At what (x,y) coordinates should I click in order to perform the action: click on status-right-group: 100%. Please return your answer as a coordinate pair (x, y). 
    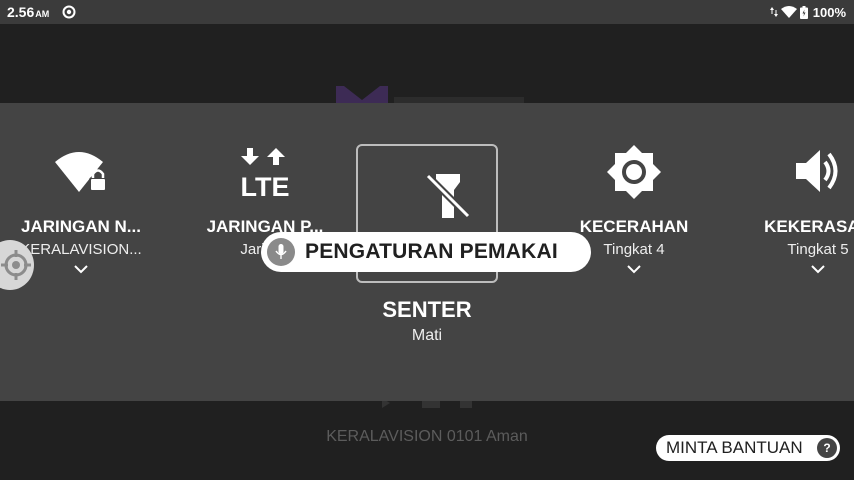
    Looking at the image, I should click on (807, 12).